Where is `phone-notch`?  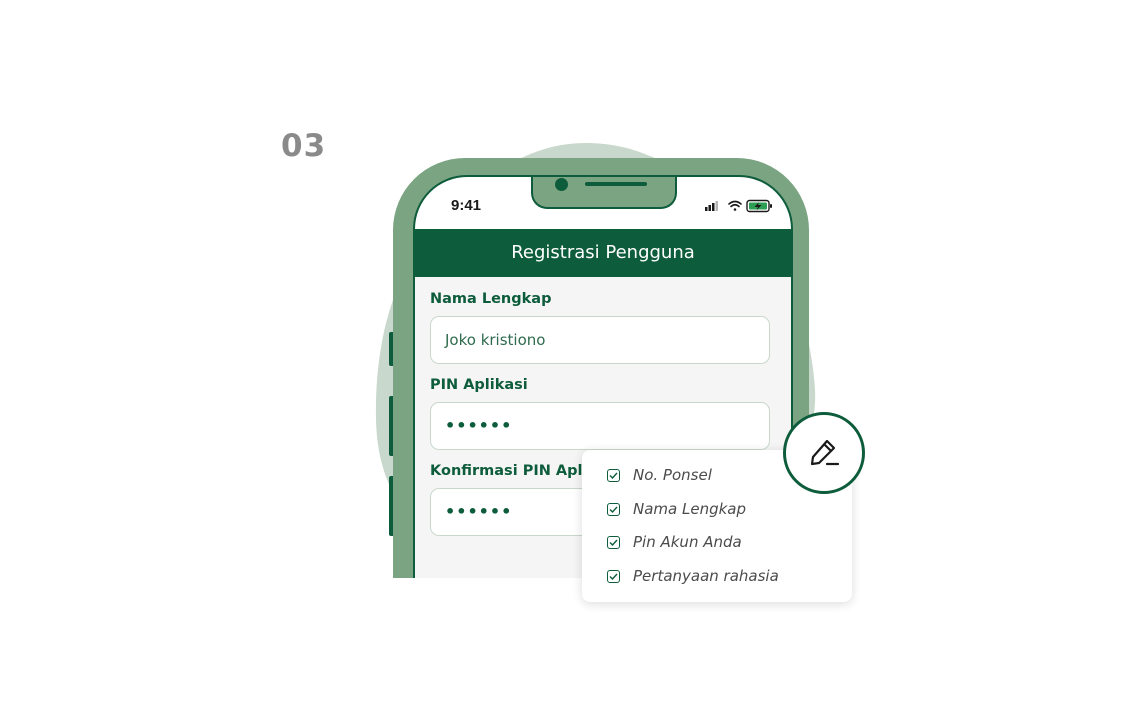
phone-notch is located at coordinates (604, 193).